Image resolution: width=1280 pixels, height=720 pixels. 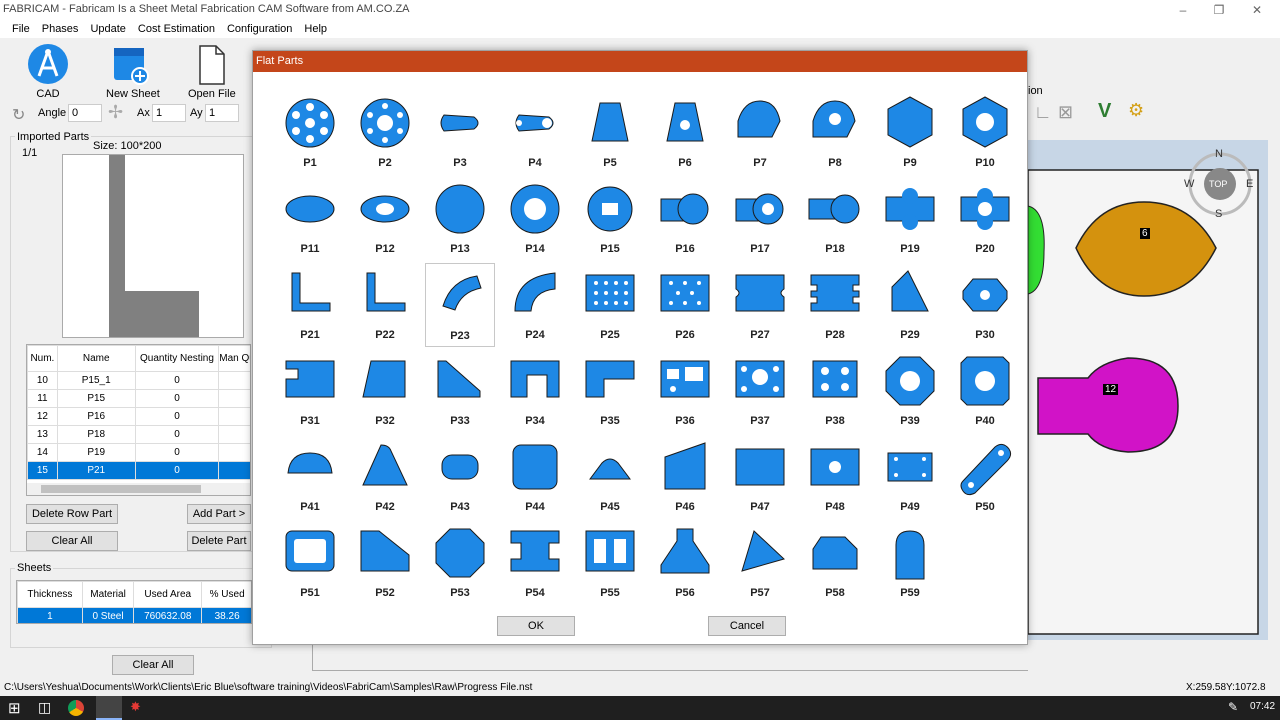 I want to click on table-row: 13 P18 0, so click(x=138, y=434).